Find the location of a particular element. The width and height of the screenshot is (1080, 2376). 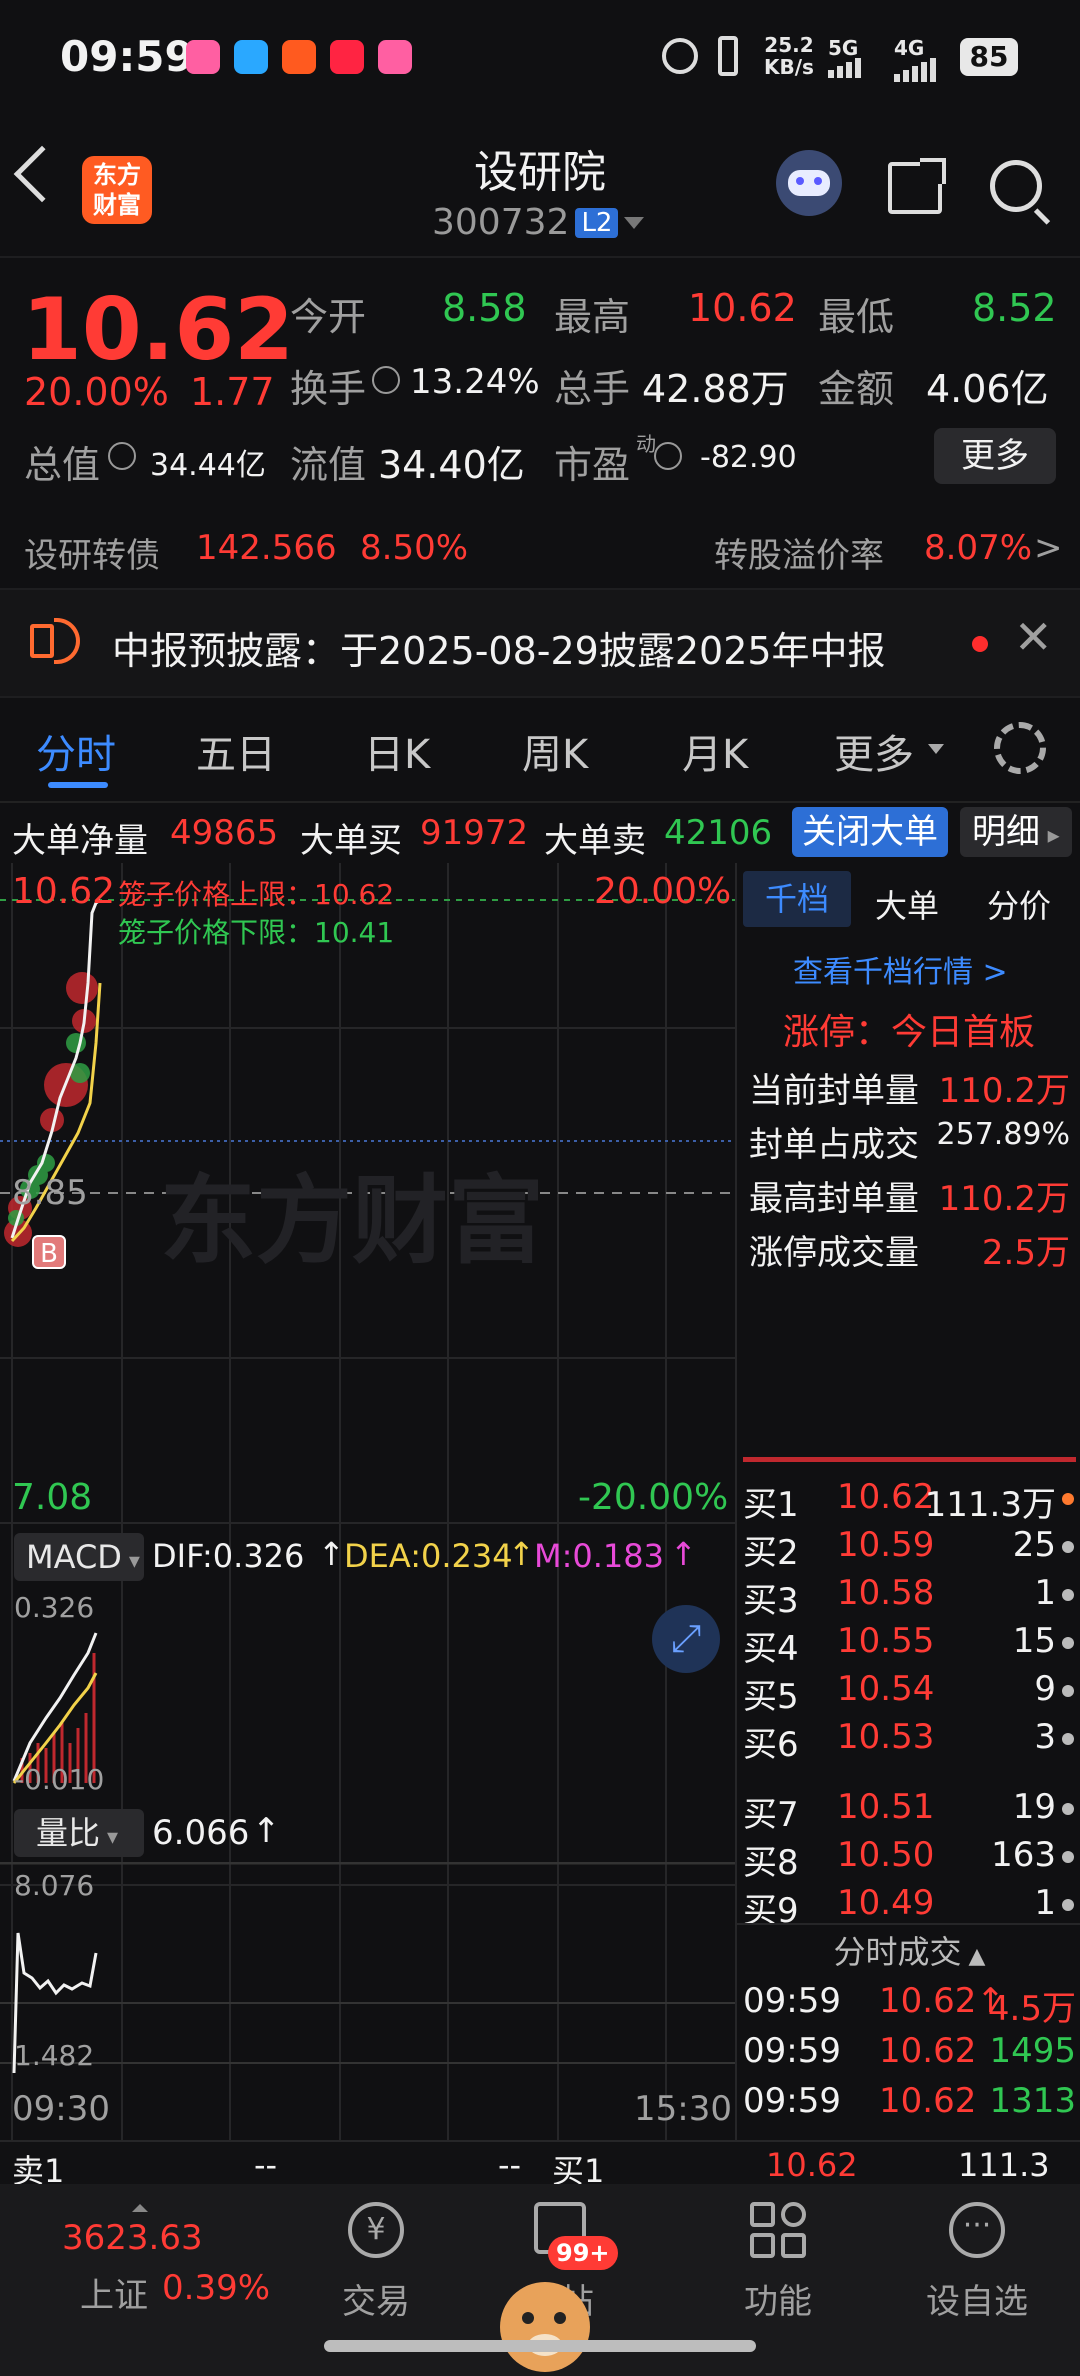

pe-dynamic-mark: 动 is located at coordinates (646, 444).